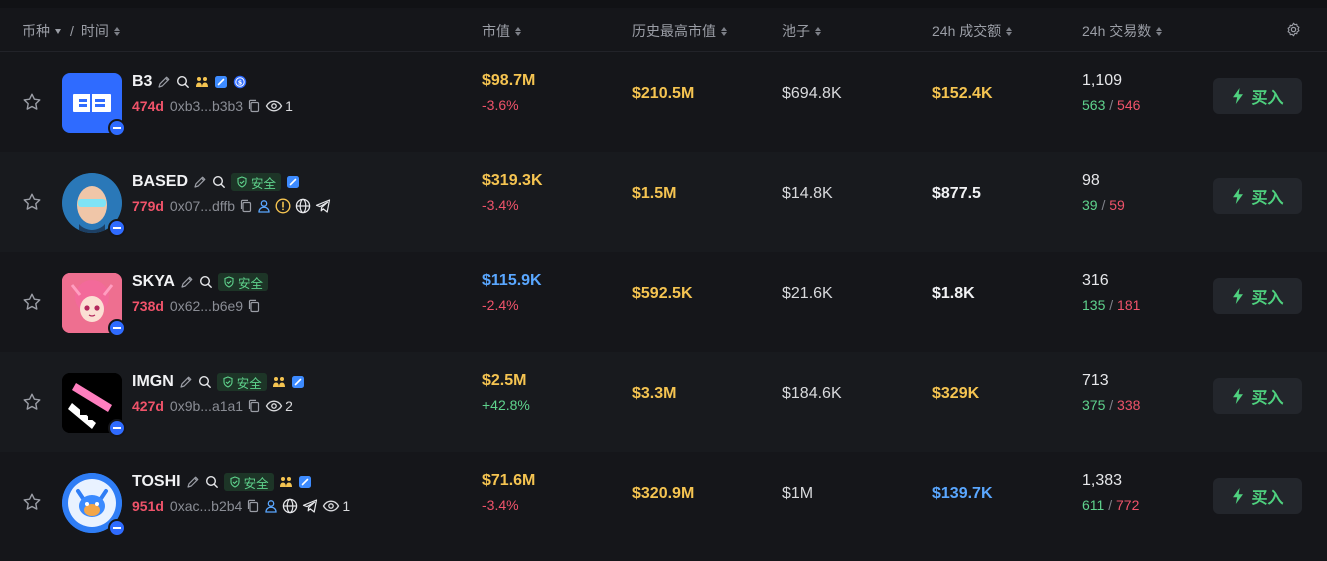 The image size is (1327, 561). What do you see at coordinates (71, 31) in the screenshot?
I see `header-coin-time: 币种 / 时间` at bounding box center [71, 31].